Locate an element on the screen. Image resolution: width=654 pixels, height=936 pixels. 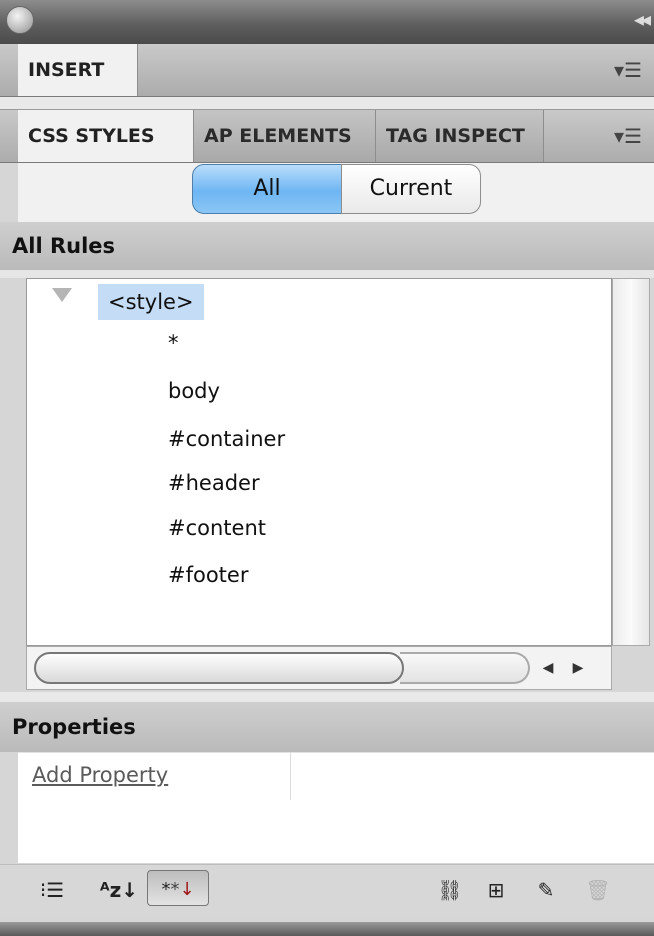
section-gap is located at coordinates (327, 697).